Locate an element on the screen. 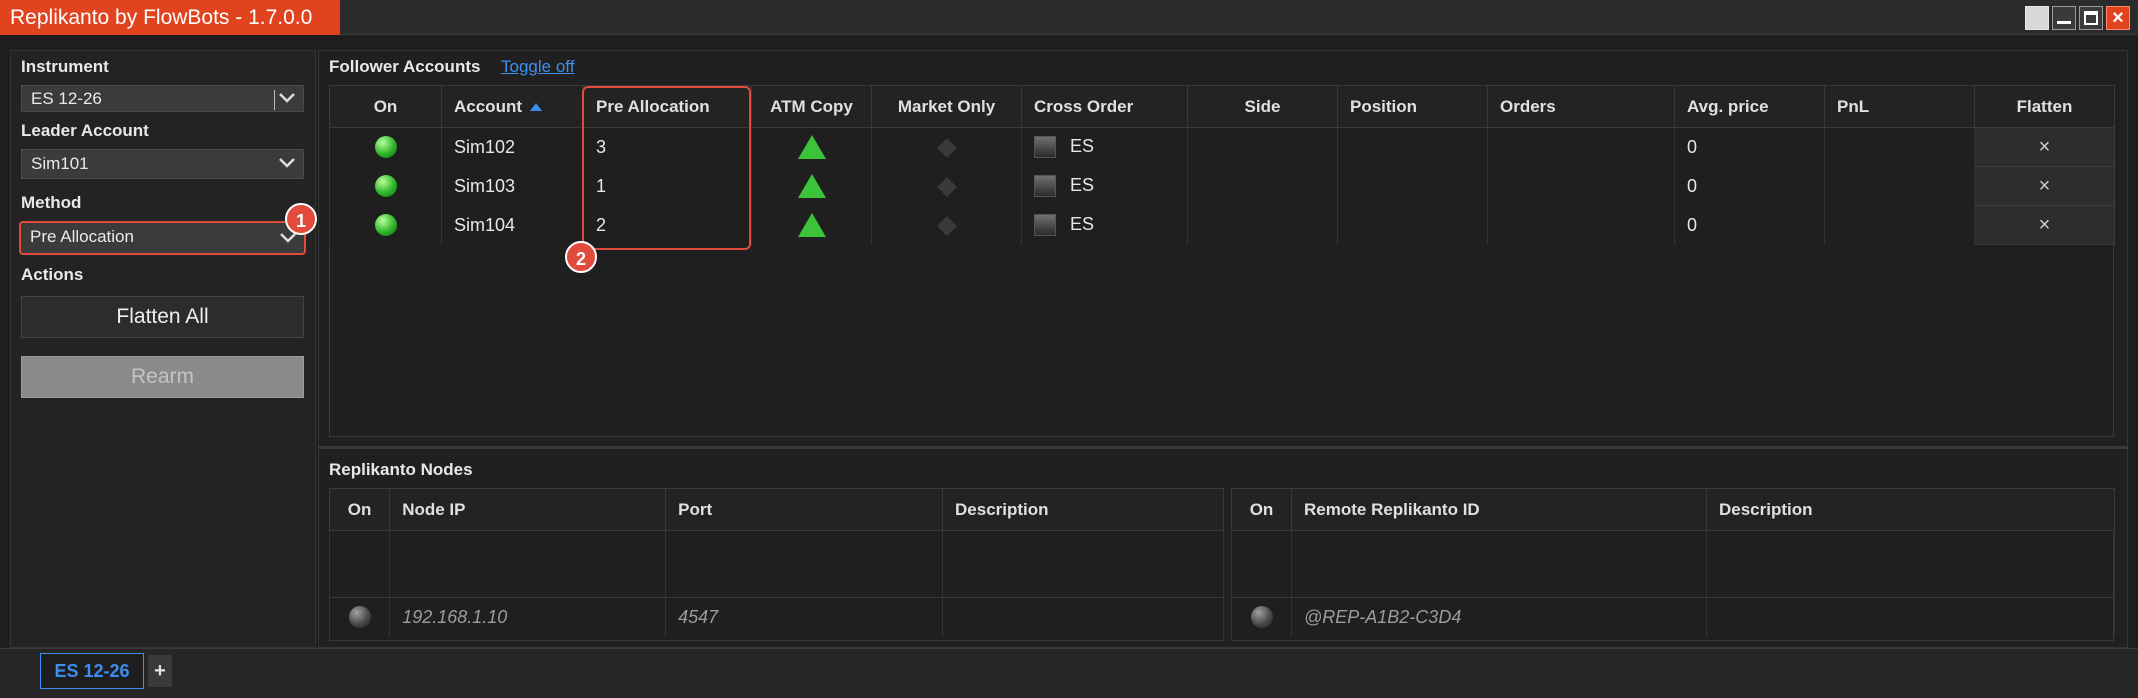  add-tab-button: + is located at coordinates (160, 671).